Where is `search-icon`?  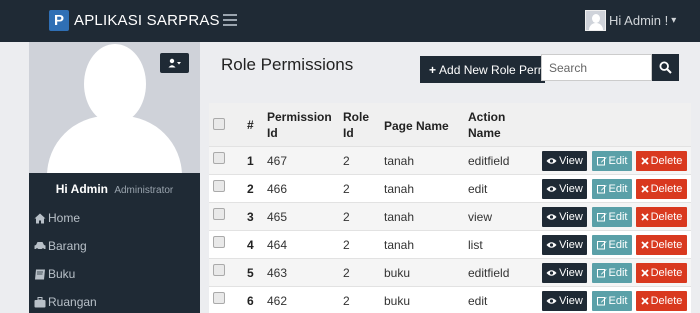
search-icon is located at coordinates (665, 67).